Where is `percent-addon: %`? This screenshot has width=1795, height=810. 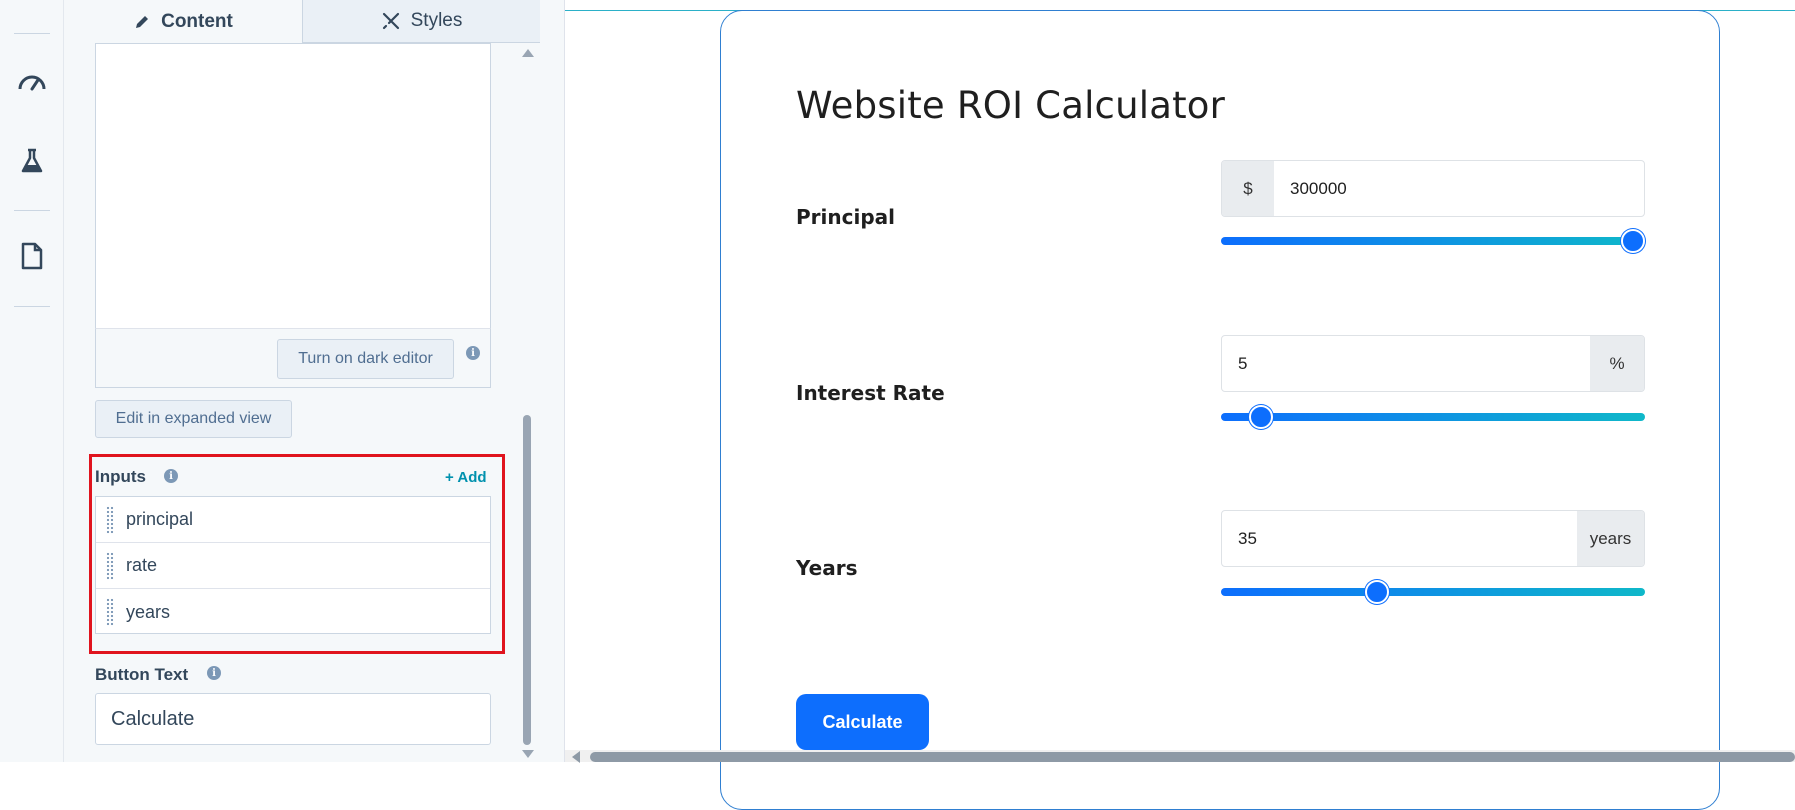 percent-addon: % is located at coordinates (1617, 363).